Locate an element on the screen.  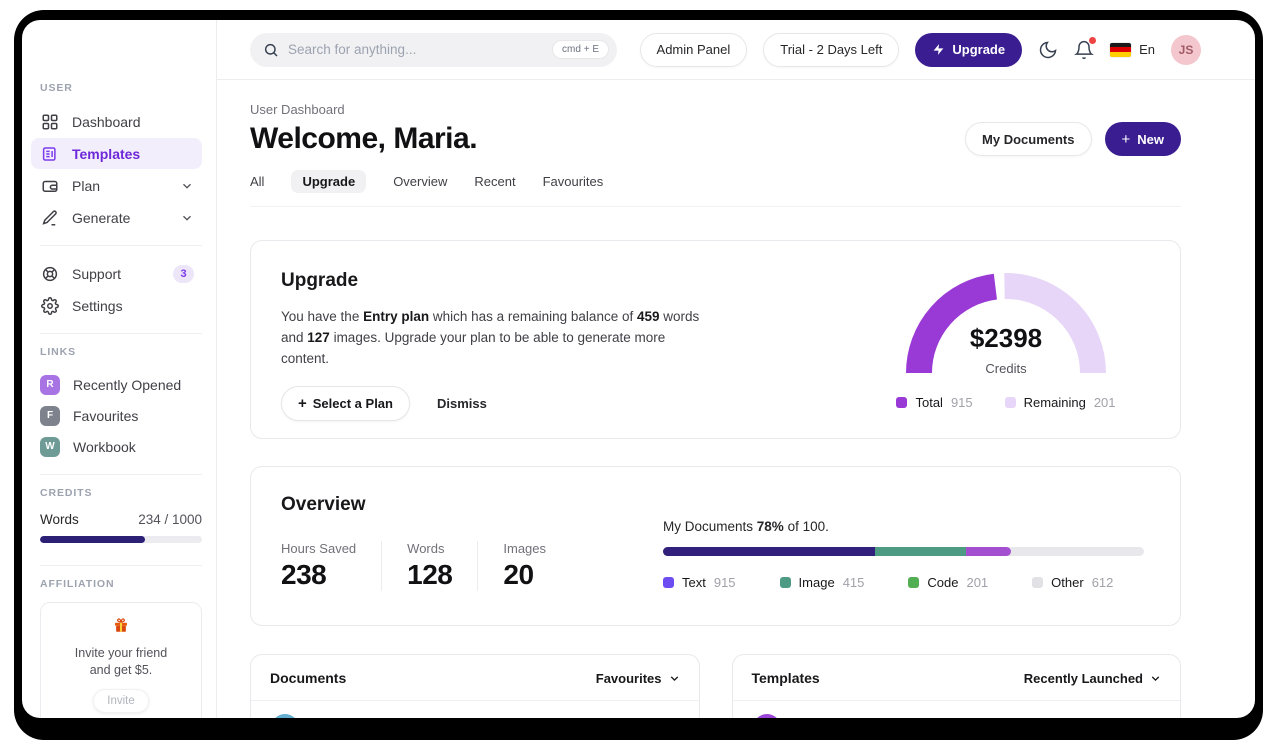
new-button-label: New is located at coordinates (1150, 139).